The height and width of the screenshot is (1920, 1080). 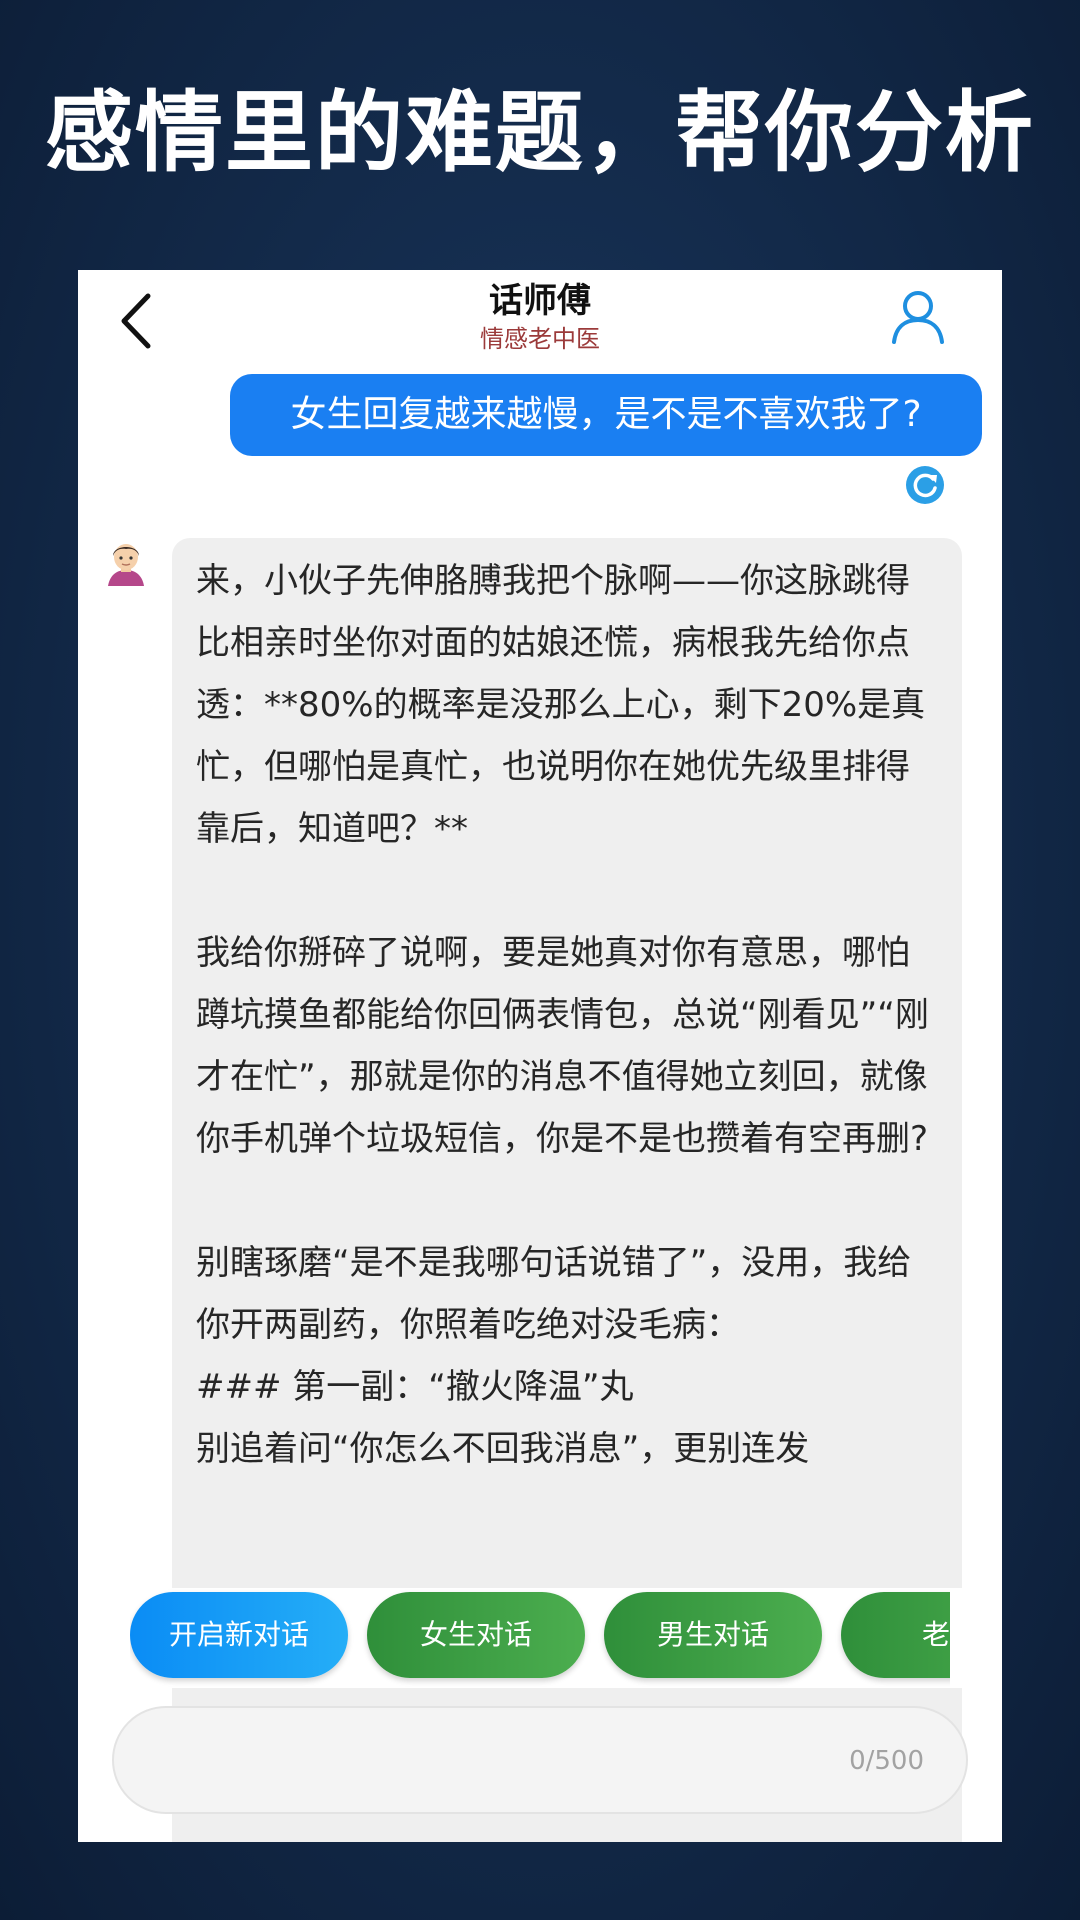 I want to click on title-group: 话师傅 情感老中医, so click(x=540, y=318).